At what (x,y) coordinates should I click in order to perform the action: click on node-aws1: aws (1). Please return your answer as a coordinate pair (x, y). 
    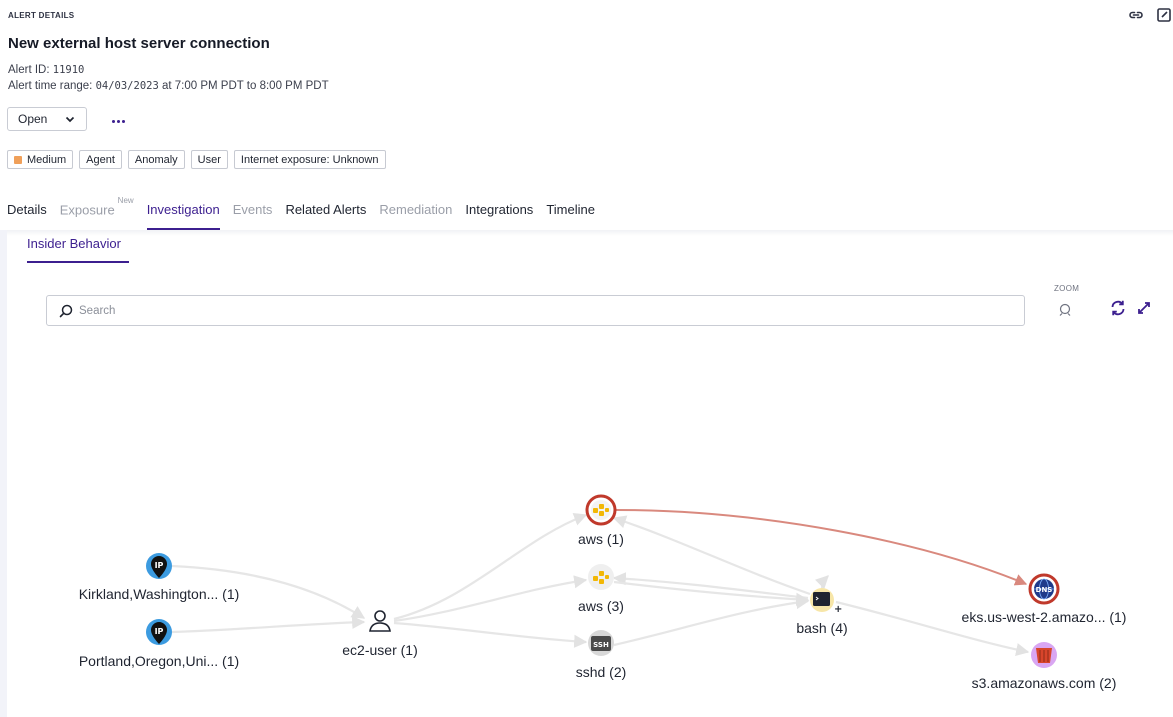
    Looking at the image, I should click on (601, 520).